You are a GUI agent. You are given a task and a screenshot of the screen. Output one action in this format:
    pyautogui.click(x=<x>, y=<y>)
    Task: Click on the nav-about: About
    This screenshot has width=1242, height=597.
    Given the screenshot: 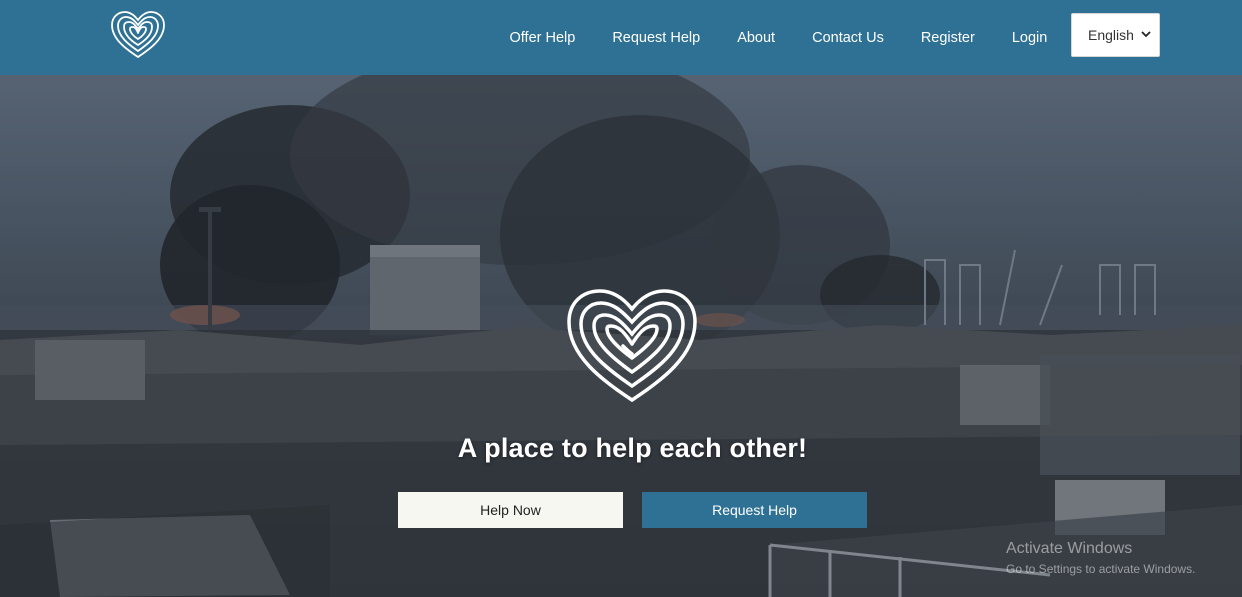 What is the action you would take?
    pyautogui.click(x=756, y=38)
    